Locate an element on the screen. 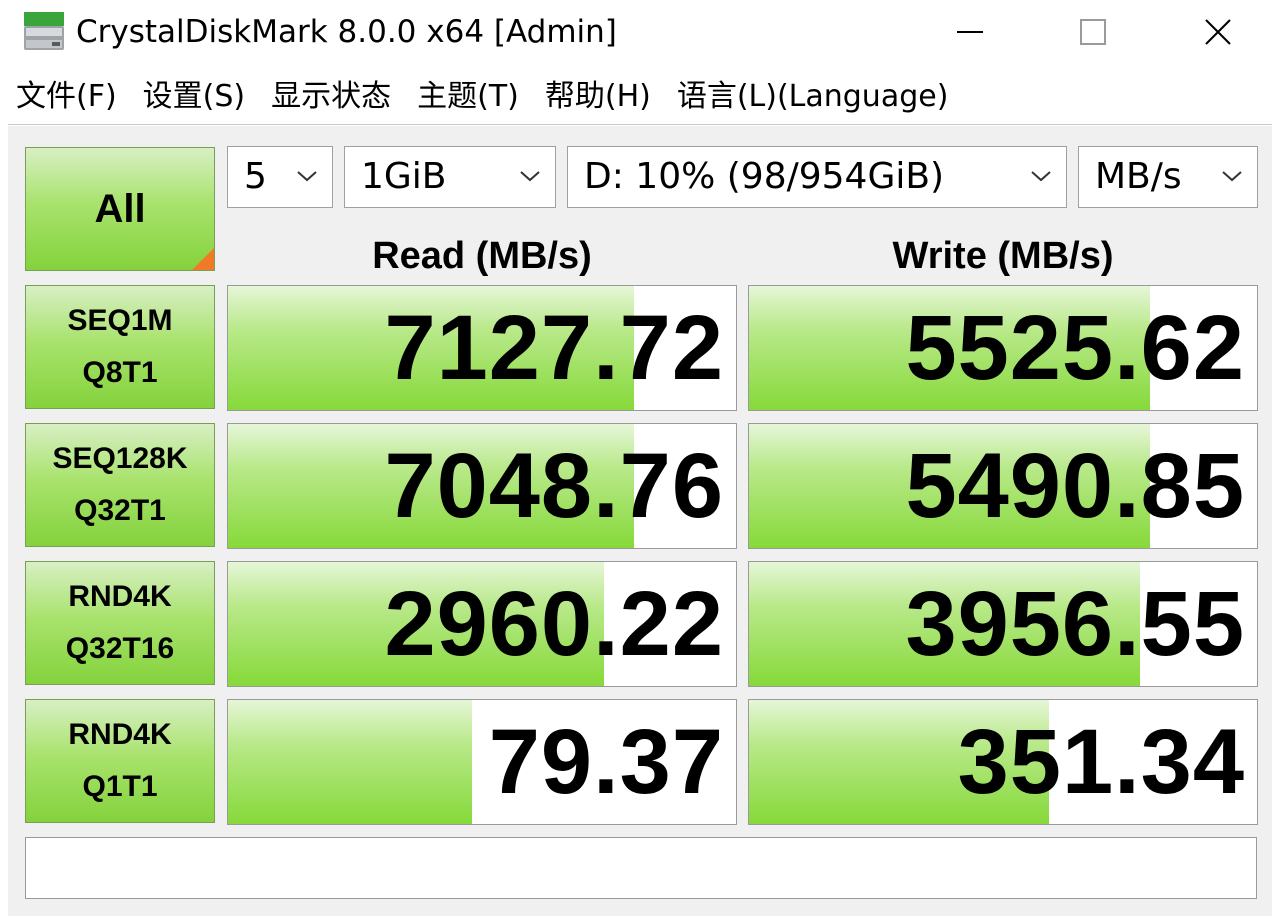 This screenshot has height=916, width=1280. menu-language: 语言(L)(Language) is located at coordinates (813, 97).